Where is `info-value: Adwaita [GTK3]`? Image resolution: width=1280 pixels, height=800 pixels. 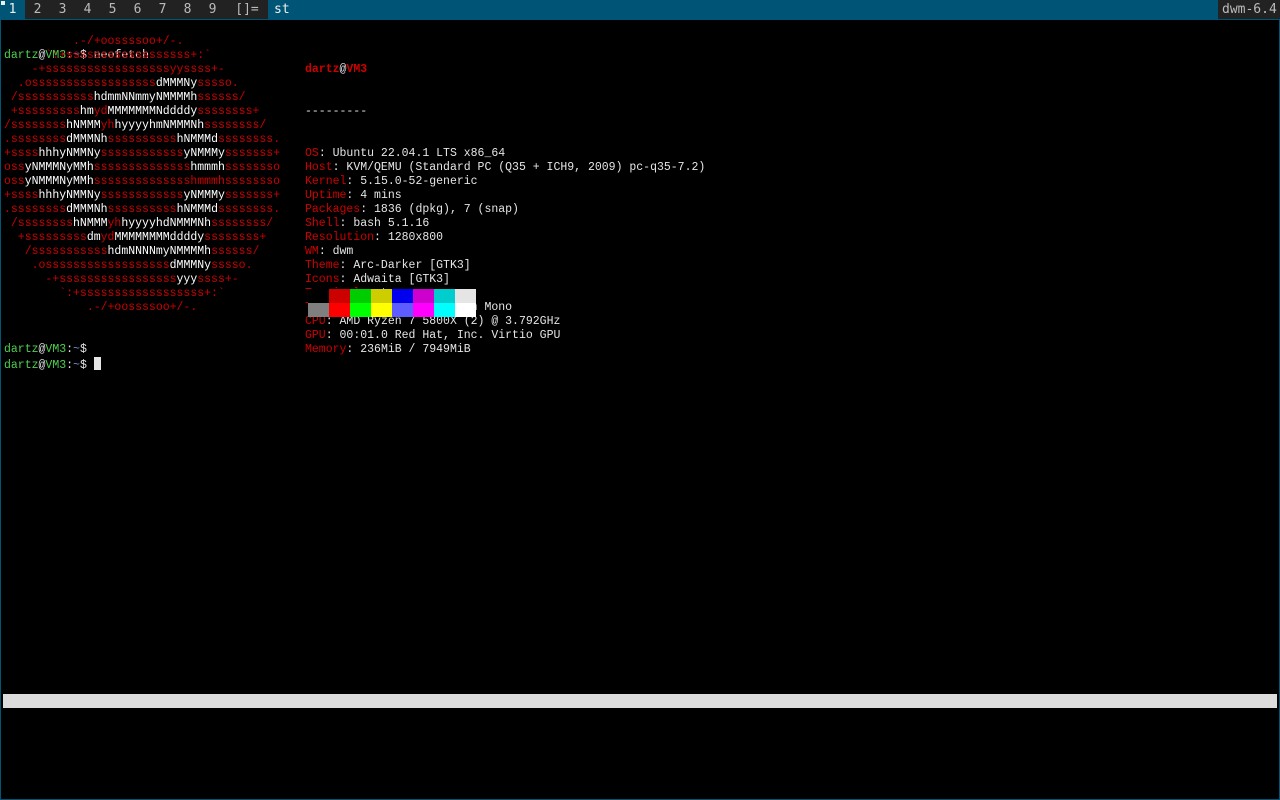
info-value: Adwaita [GTK3] is located at coordinates (401, 279).